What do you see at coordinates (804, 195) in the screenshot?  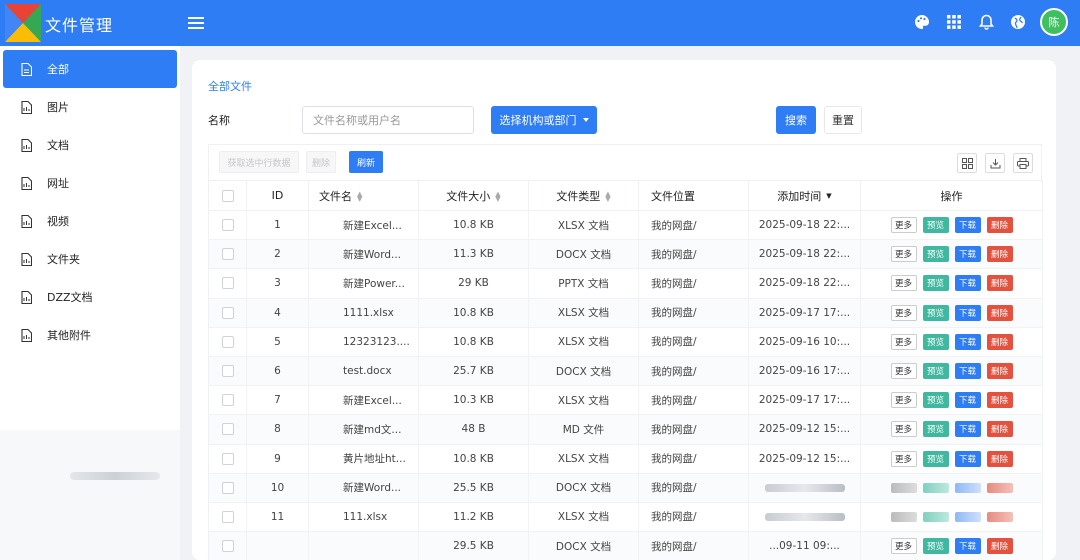 I see `column-header-time: 添加时间 ▼` at bounding box center [804, 195].